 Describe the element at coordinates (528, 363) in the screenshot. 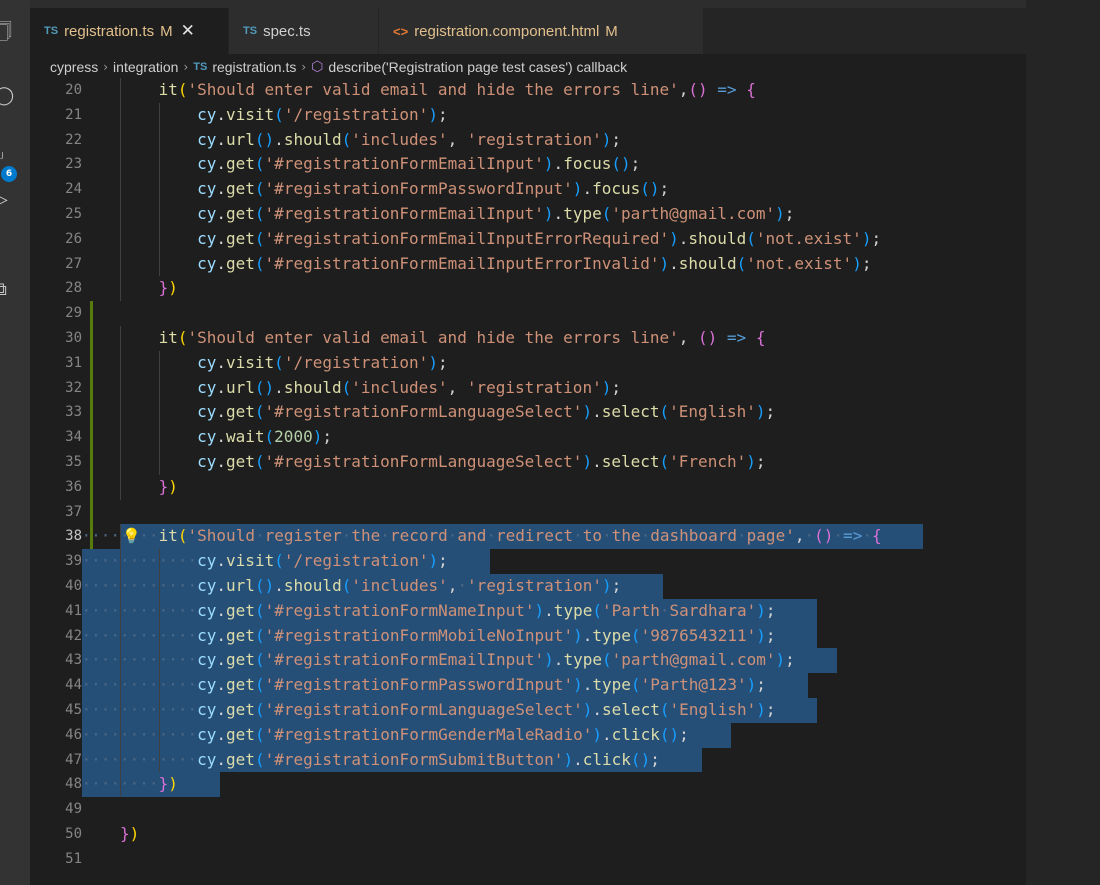

I see `code-line: 31 cy.visit('/registration');` at that location.